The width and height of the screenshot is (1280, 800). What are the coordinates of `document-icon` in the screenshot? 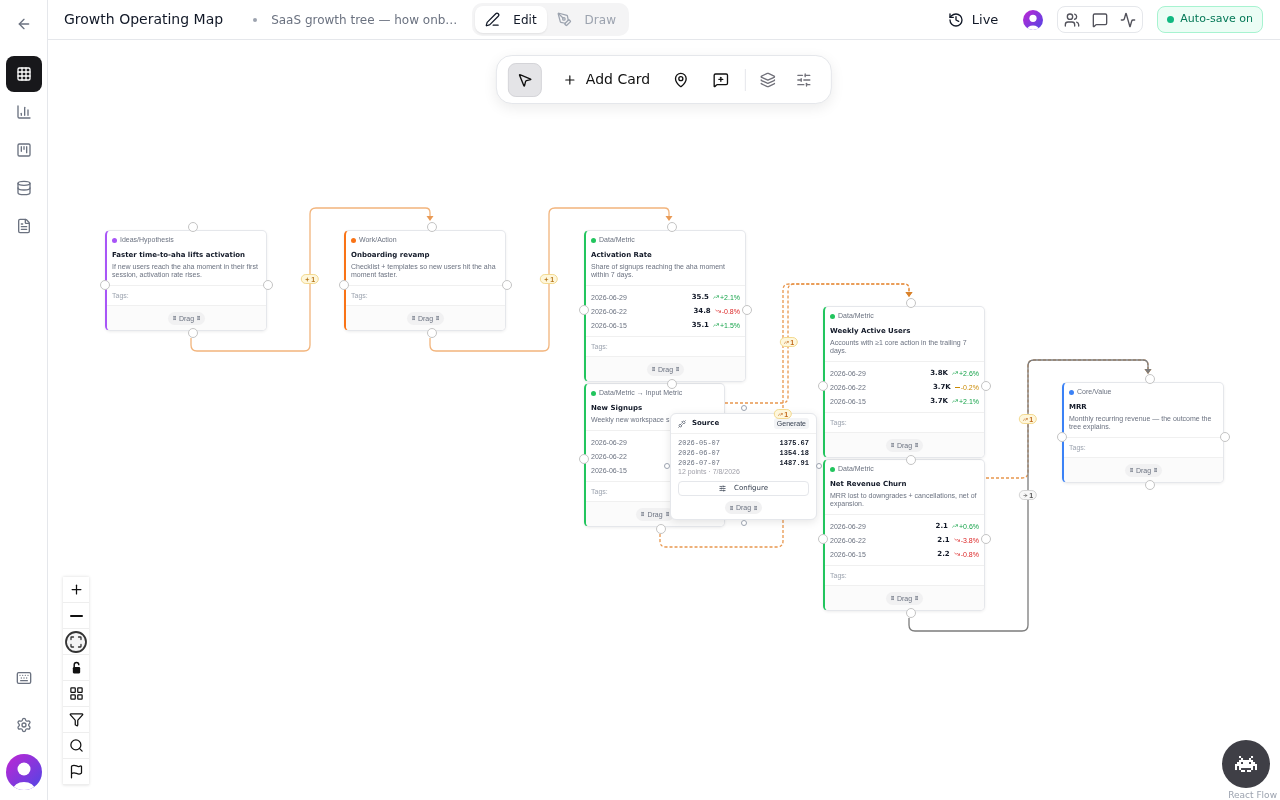 It's located at (23, 226).